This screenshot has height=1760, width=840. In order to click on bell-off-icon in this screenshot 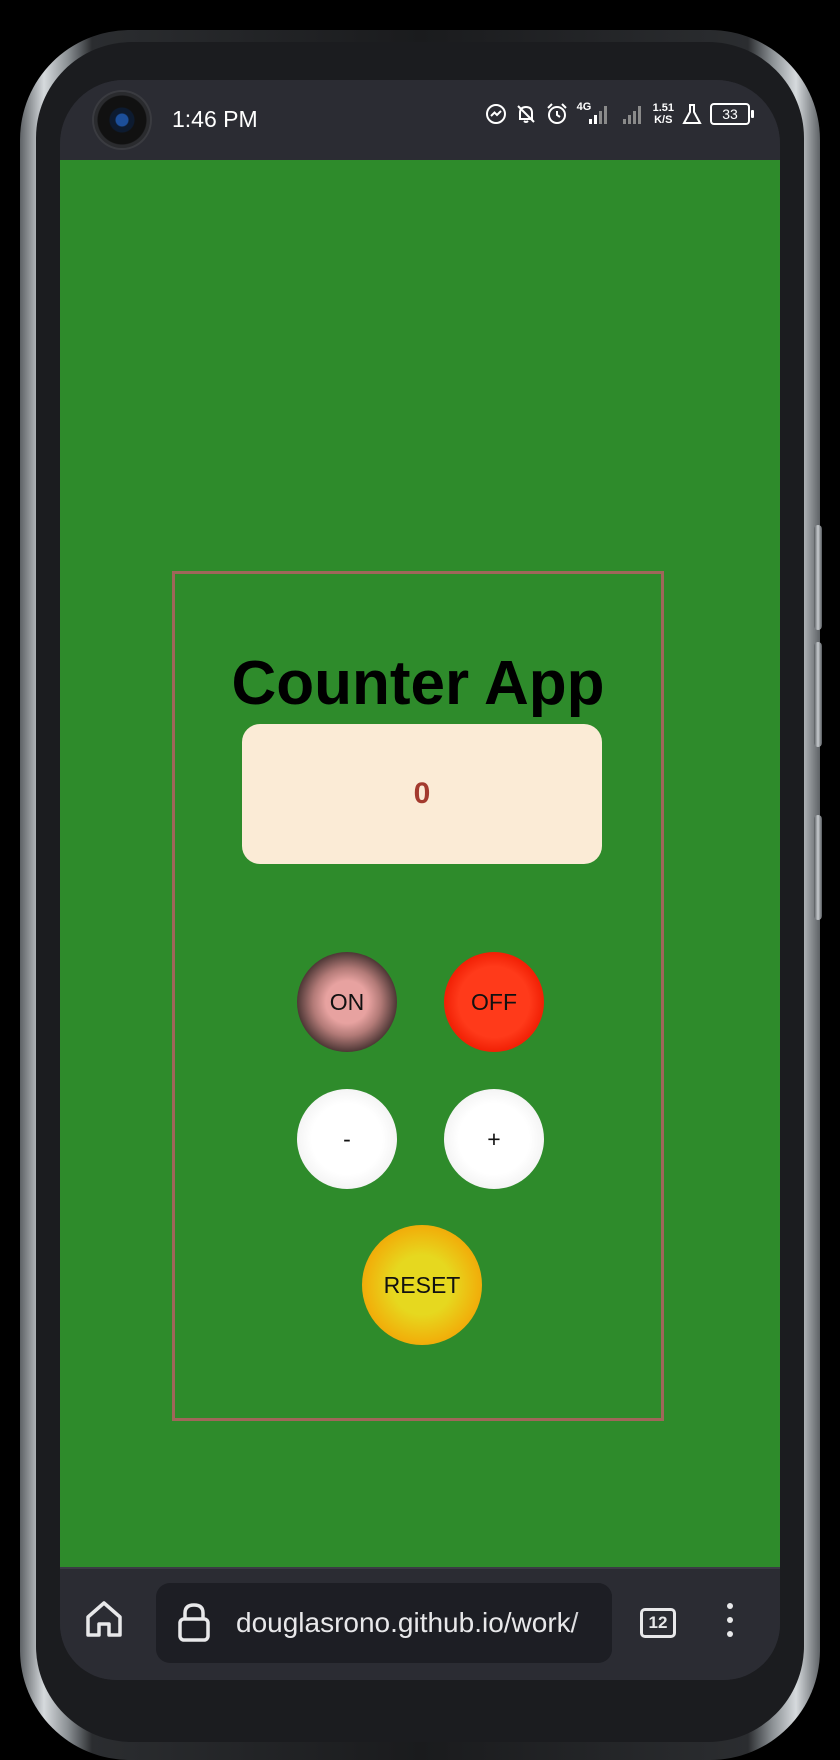, I will do `click(526, 114)`.